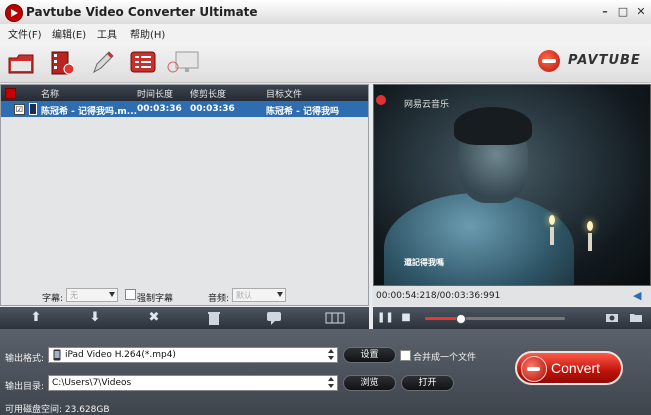  What do you see at coordinates (219, 299) in the screenshot?
I see `audio-label: 音频:` at bounding box center [219, 299].